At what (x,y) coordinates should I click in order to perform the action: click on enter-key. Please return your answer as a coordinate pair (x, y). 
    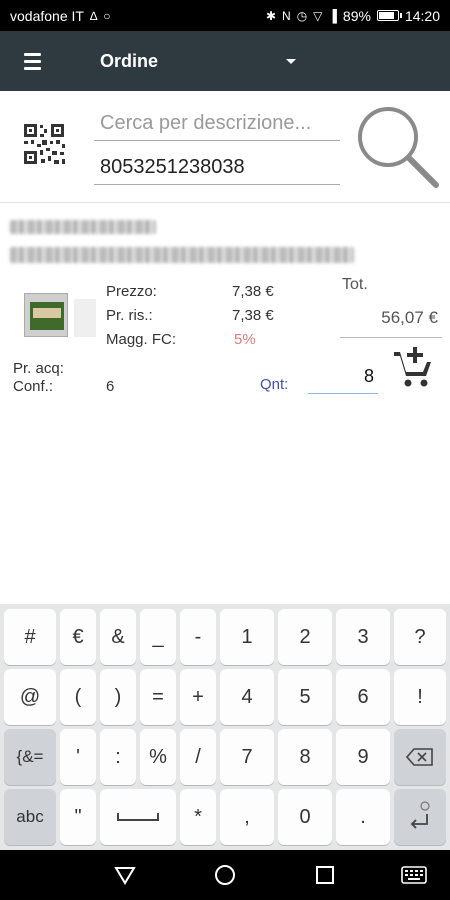
    Looking at the image, I should click on (420, 817).